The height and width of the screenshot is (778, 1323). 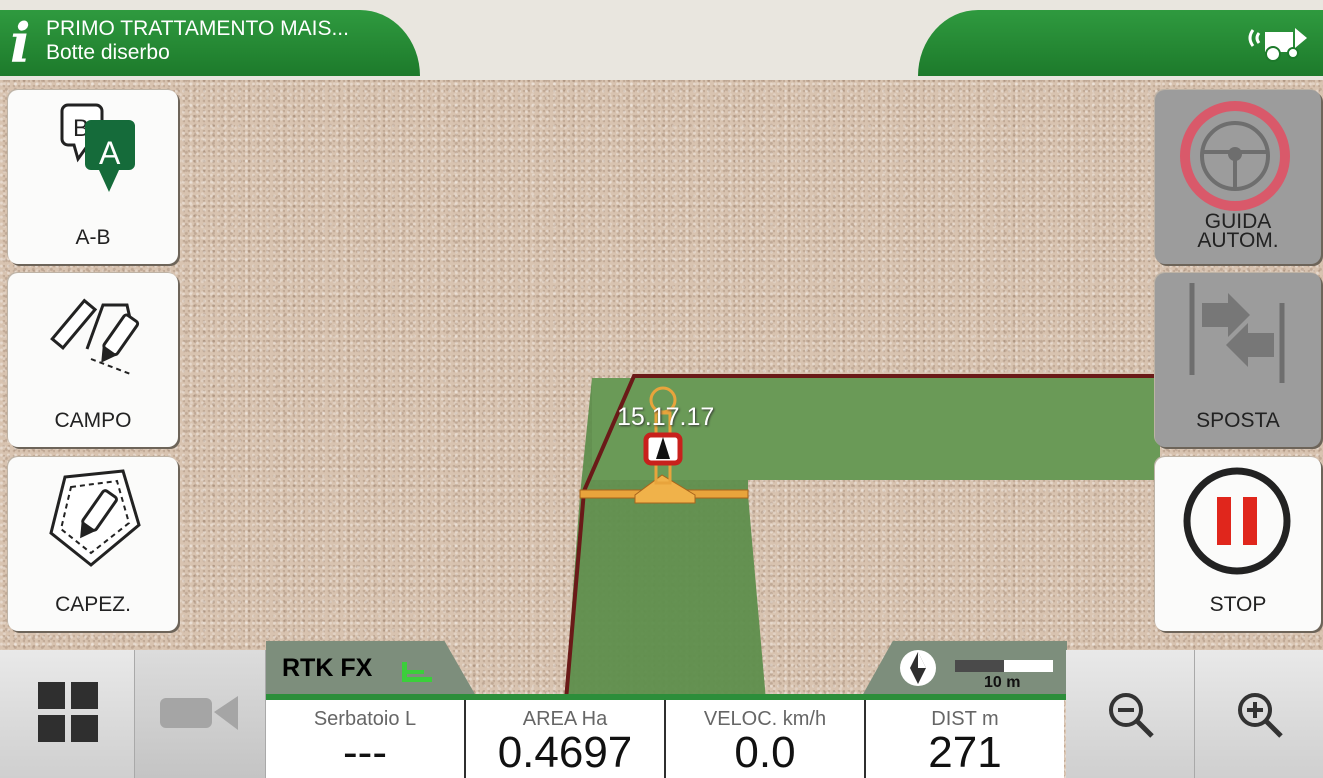 I want to click on autosteer-label: GUIDA AUTOM., so click(x=1238, y=231).